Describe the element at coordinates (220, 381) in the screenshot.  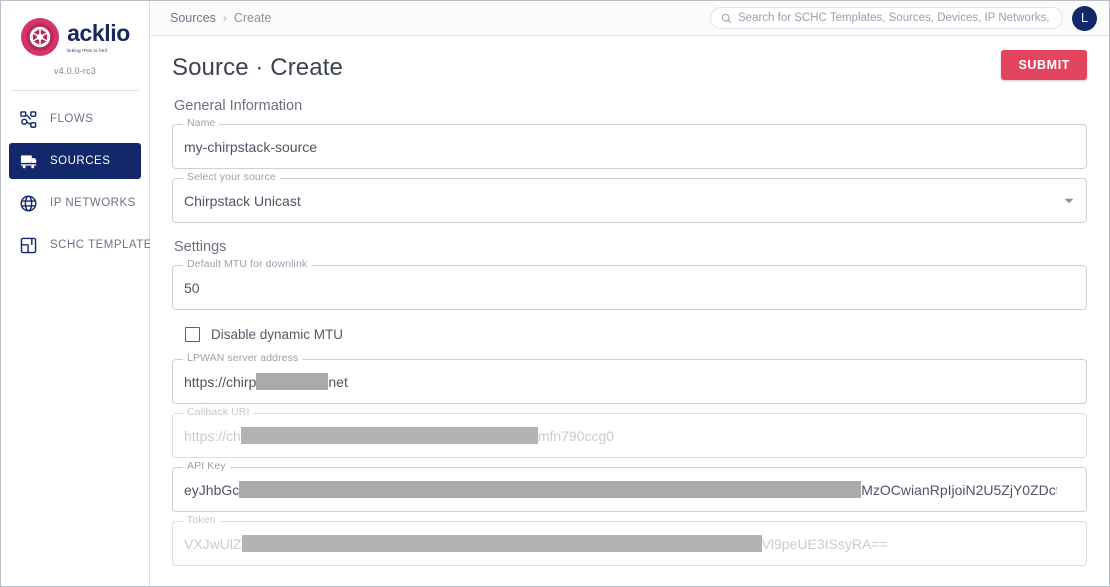
I see `value-prefix: https://chirp` at that location.